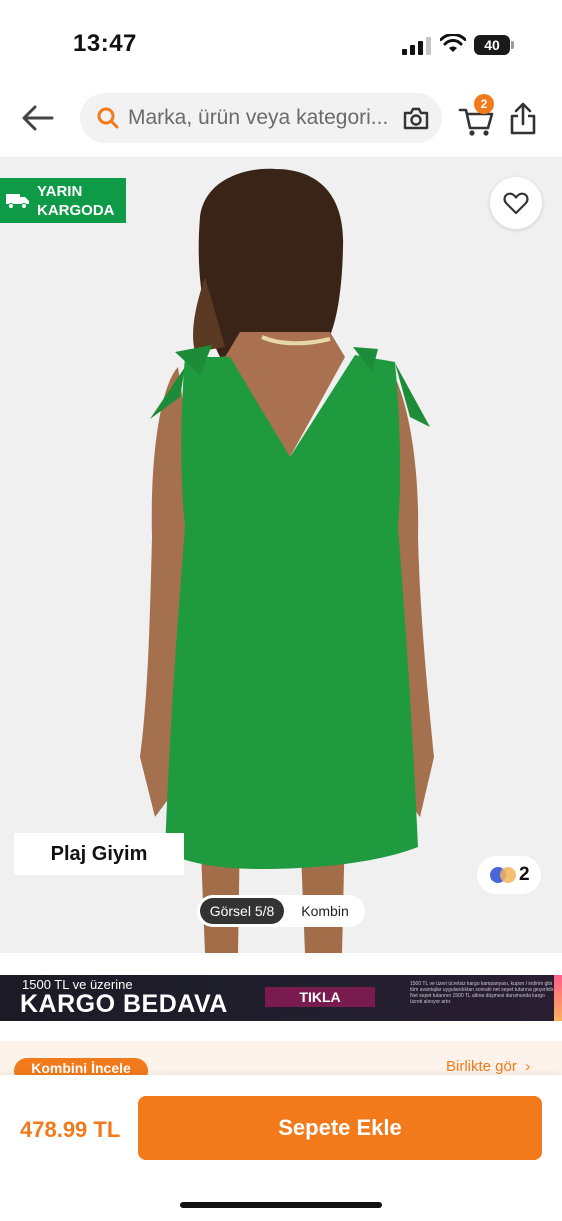 This screenshot has width=562, height=1221. I want to click on cart-button: 2, so click(476, 116).